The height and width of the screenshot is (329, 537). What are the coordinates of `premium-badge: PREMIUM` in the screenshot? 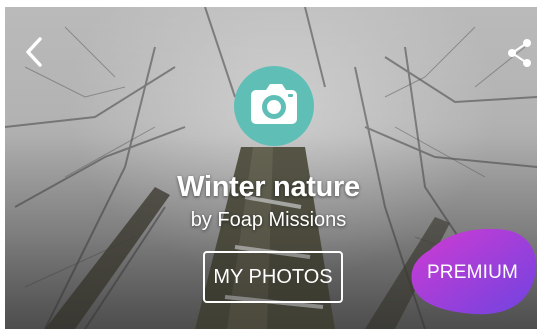 It's located at (472, 272).